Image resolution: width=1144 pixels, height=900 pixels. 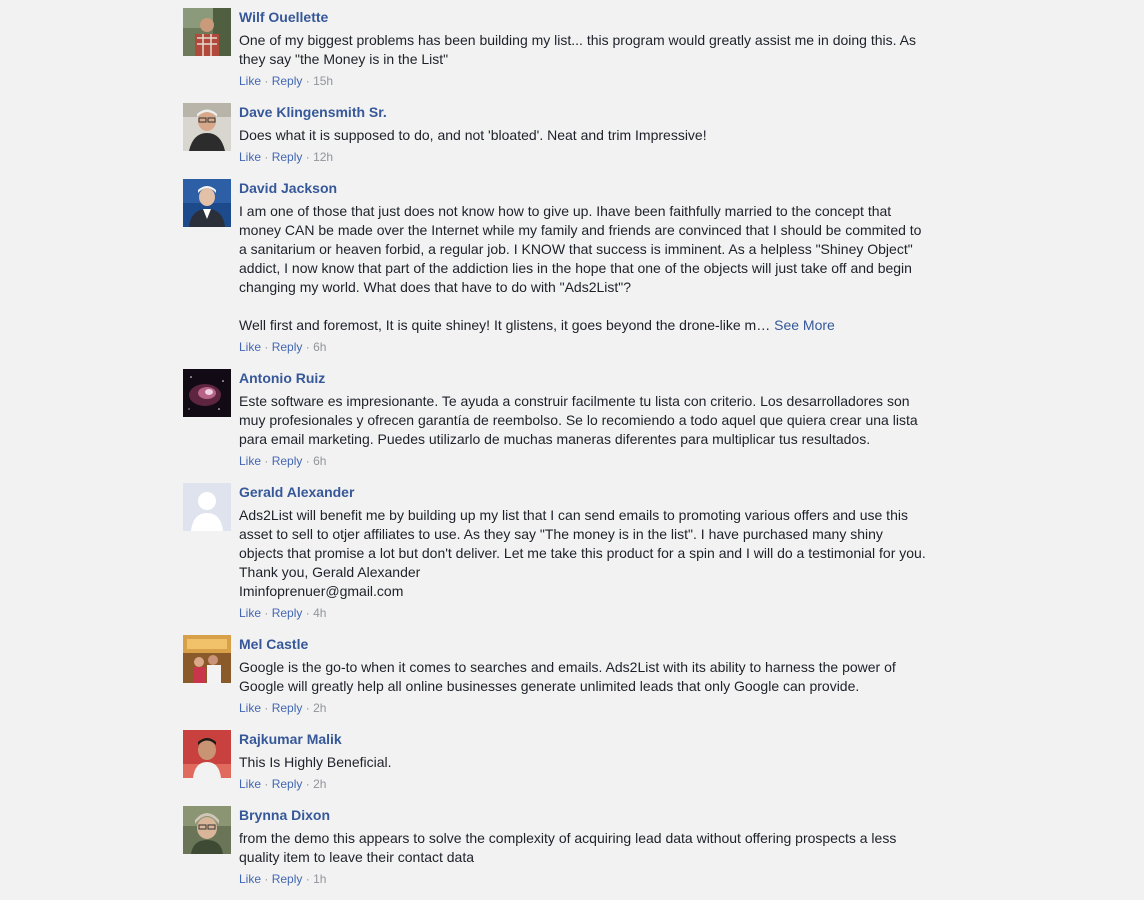 What do you see at coordinates (589, 879) in the screenshot?
I see `comment-actions: Like · Reply · 1h` at bounding box center [589, 879].